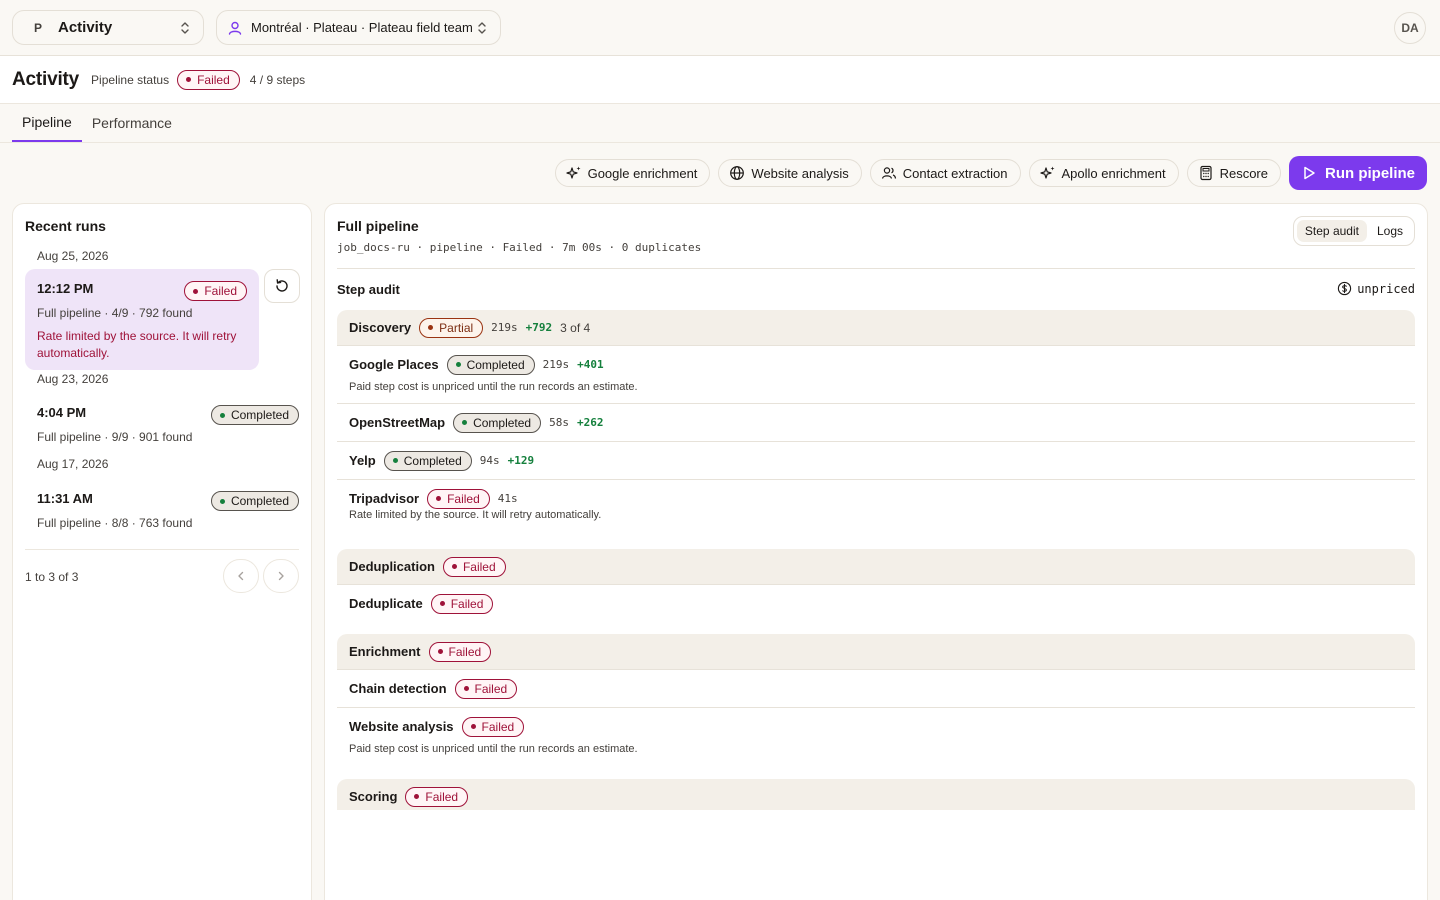  I want to click on apollo-enrichment-button: Apollo enrichment, so click(1103, 173).